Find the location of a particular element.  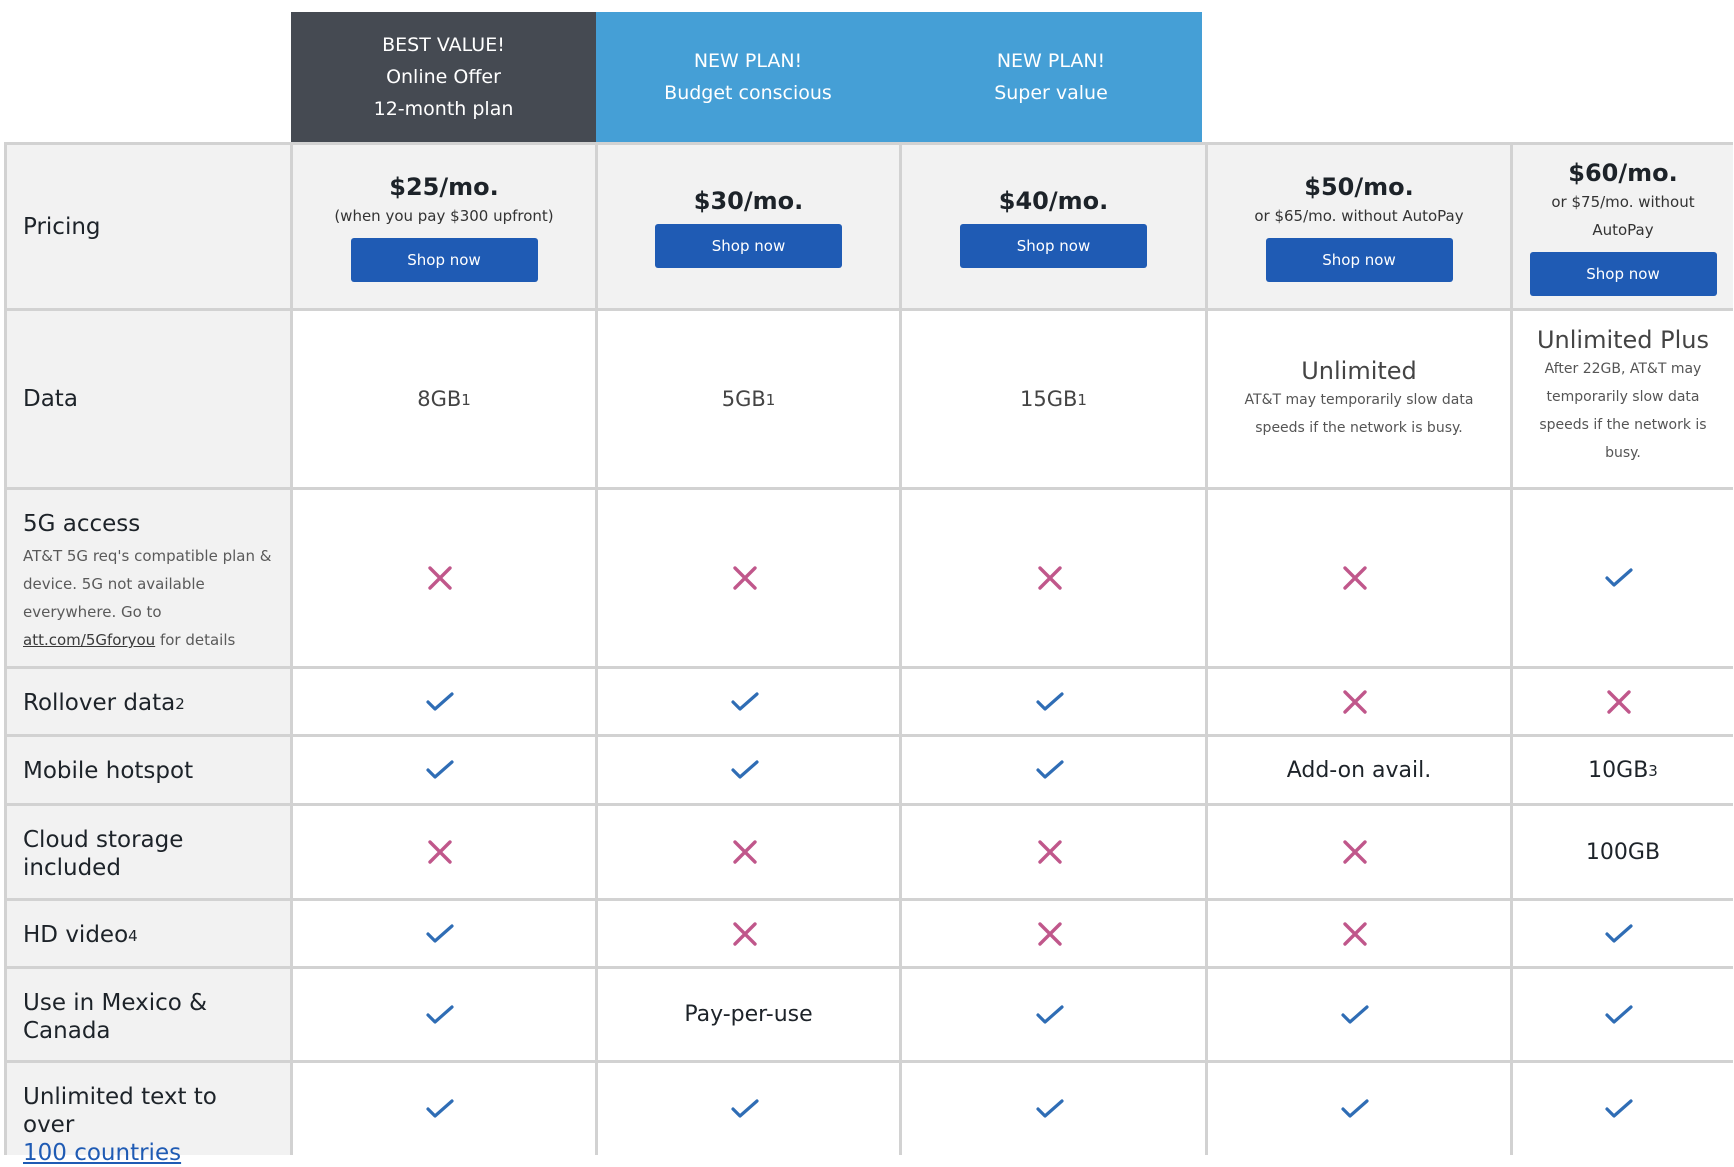

footnote-marker: 4 is located at coordinates (133, 936).